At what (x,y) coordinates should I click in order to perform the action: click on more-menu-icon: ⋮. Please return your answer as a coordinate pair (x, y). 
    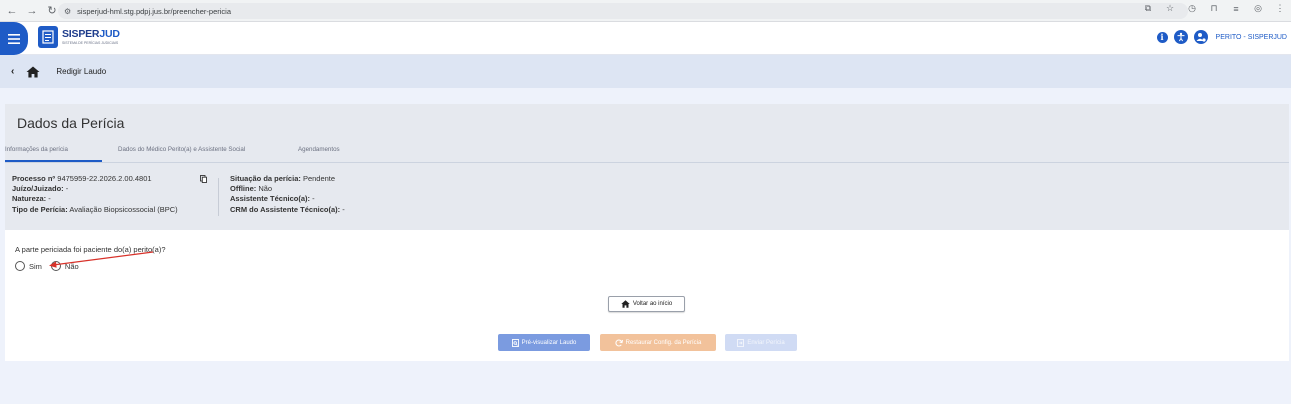
    Looking at the image, I should click on (1280, 8).